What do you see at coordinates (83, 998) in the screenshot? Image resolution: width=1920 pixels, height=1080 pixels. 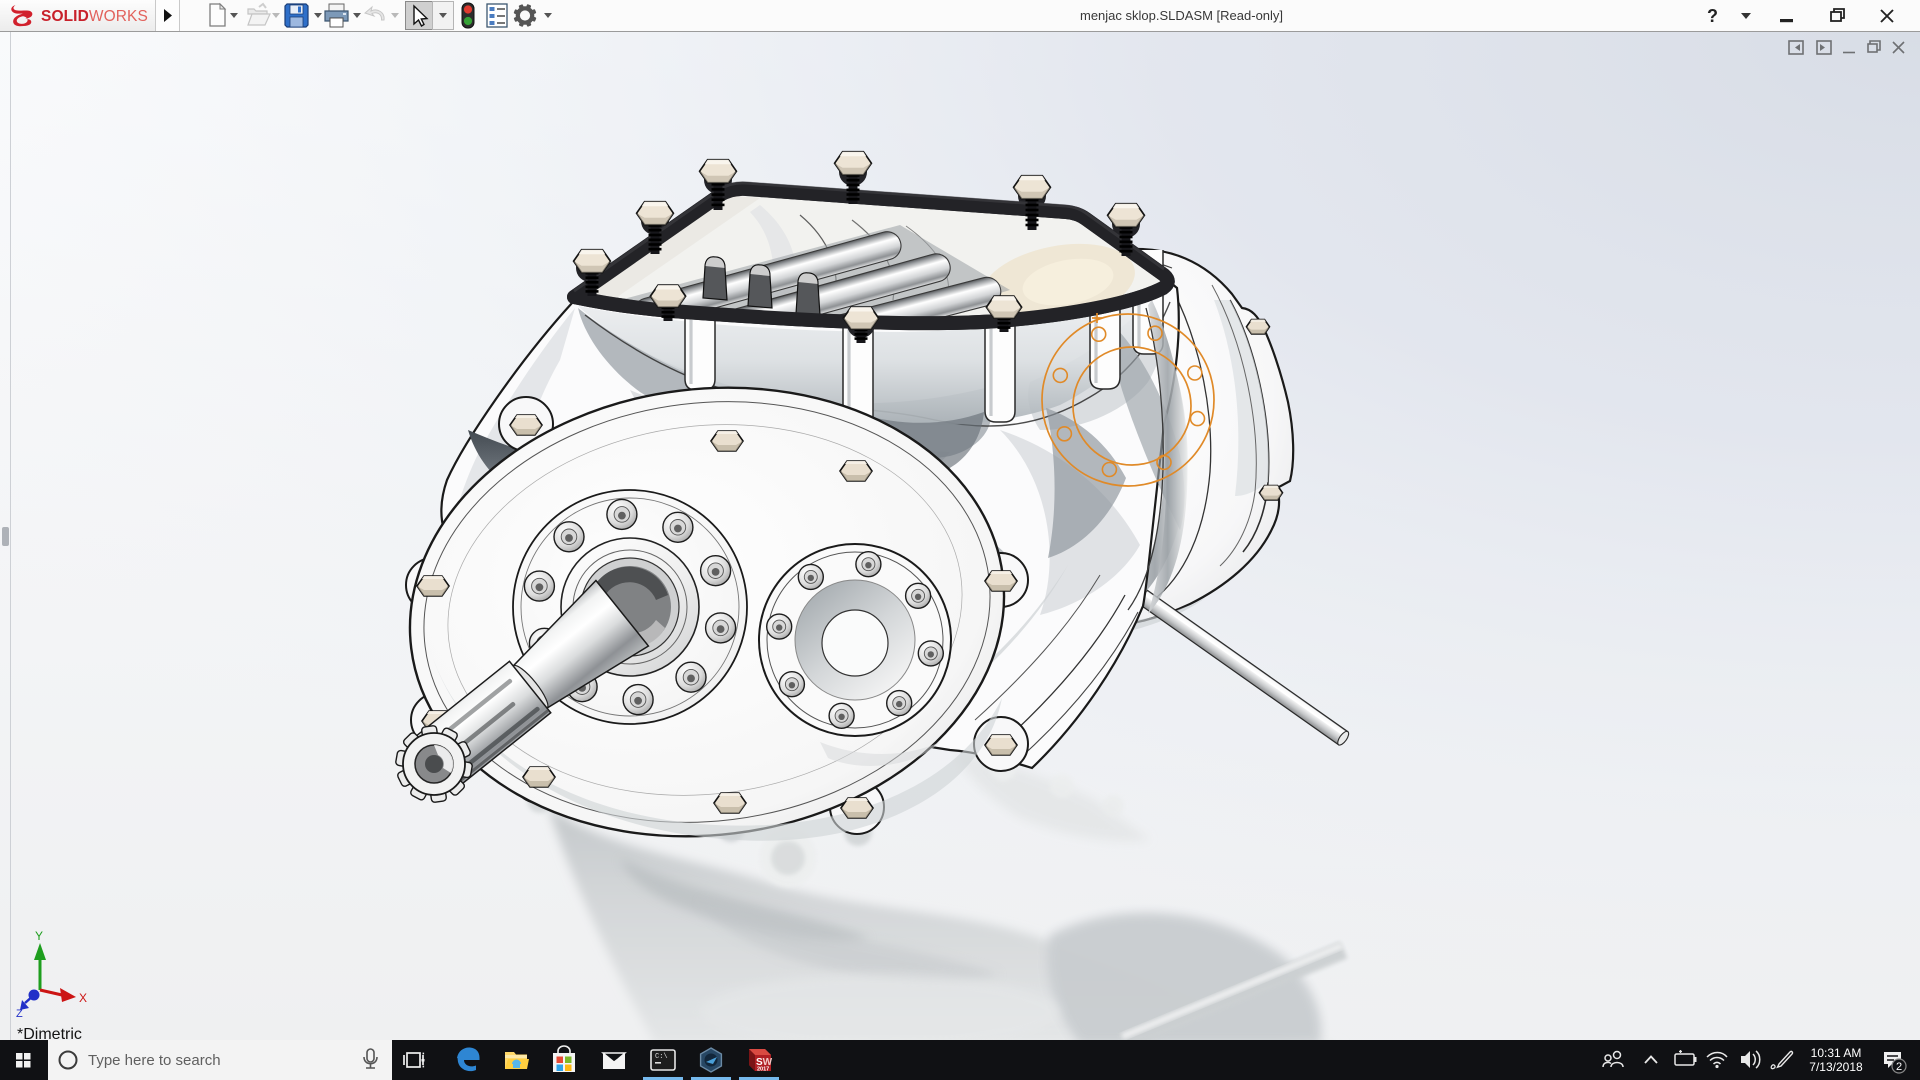 I see `svg-text: X` at bounding box center [83, 998].